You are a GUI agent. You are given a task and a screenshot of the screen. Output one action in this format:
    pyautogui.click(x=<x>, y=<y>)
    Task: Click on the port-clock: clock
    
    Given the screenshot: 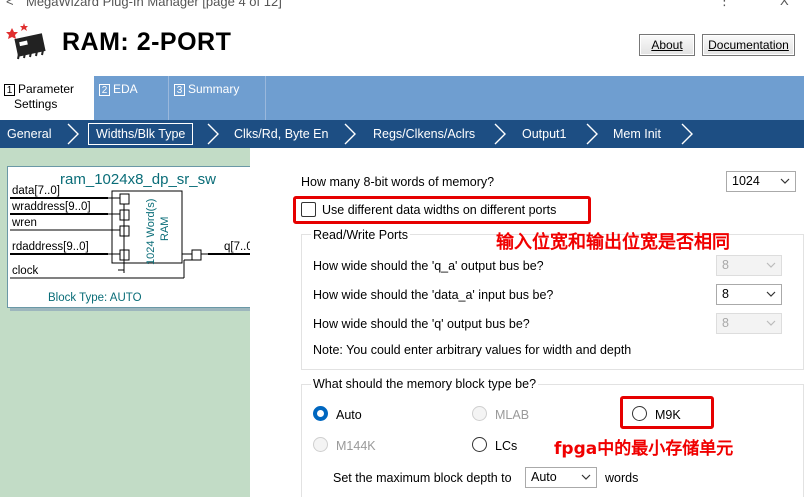 What is the action you would take?
    pyautogui.click(x=25, y=271)
    